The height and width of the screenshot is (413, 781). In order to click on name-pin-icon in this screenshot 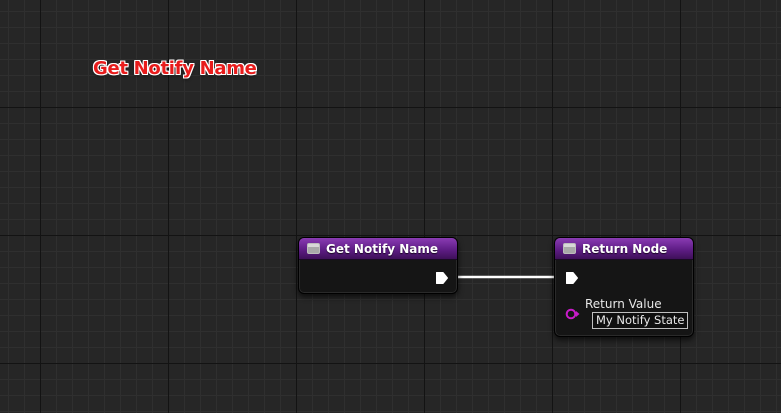, I will do `click(573, 314)`.